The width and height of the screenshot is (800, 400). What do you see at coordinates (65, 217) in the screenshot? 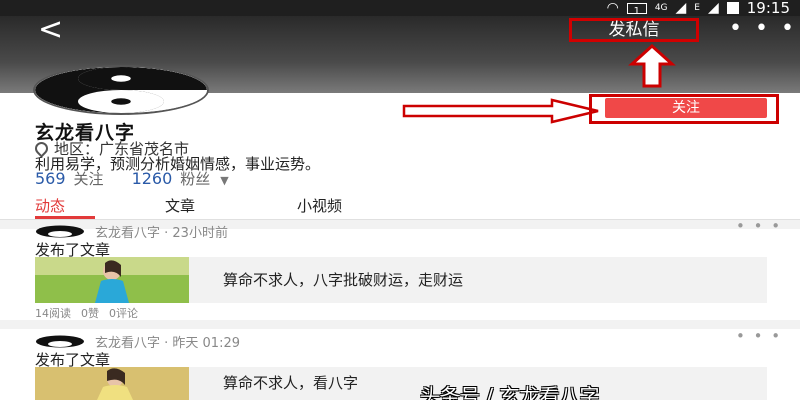
I see `active-tab-indicator` at bounding box center [65, 217].